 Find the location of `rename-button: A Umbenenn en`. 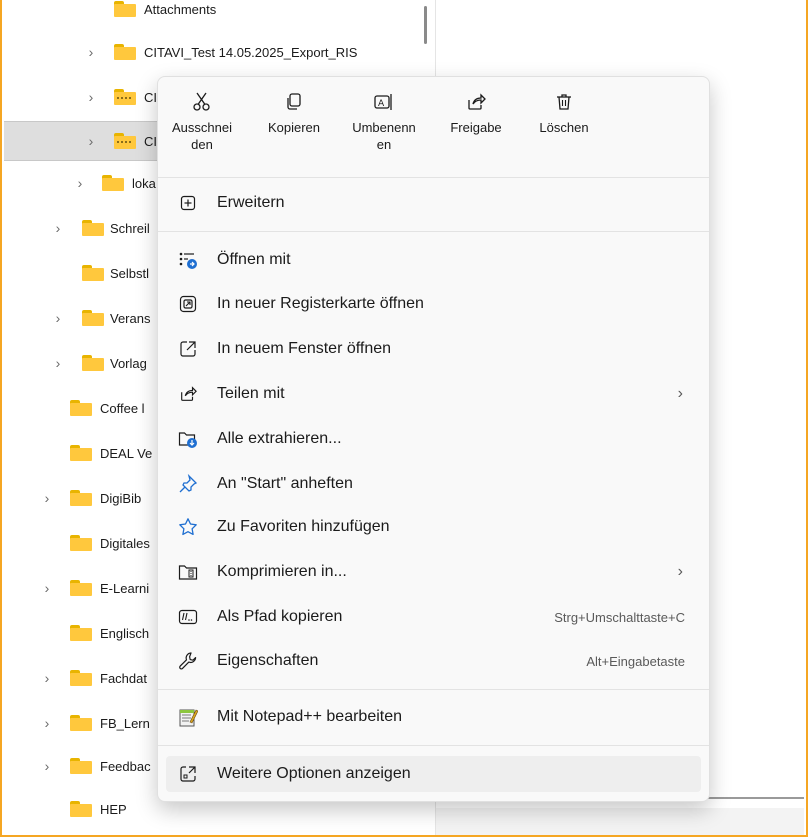

rename-button: A Umbenenn en is located at coordinates (384, 130).